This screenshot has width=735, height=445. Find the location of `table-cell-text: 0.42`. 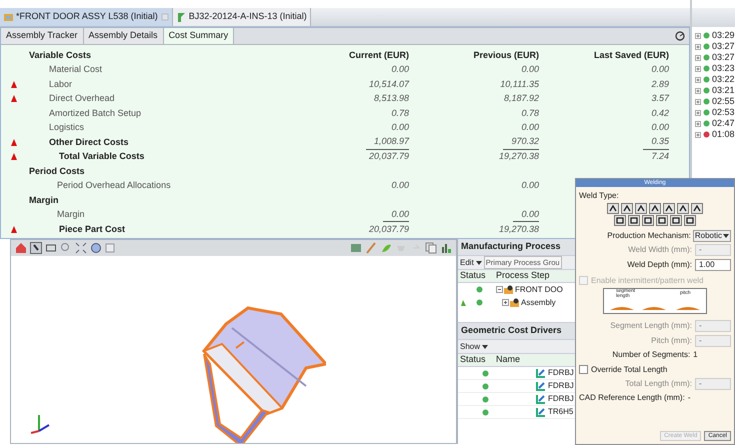

table-cell-text: 0.42 is located at coordinates (659, 113).